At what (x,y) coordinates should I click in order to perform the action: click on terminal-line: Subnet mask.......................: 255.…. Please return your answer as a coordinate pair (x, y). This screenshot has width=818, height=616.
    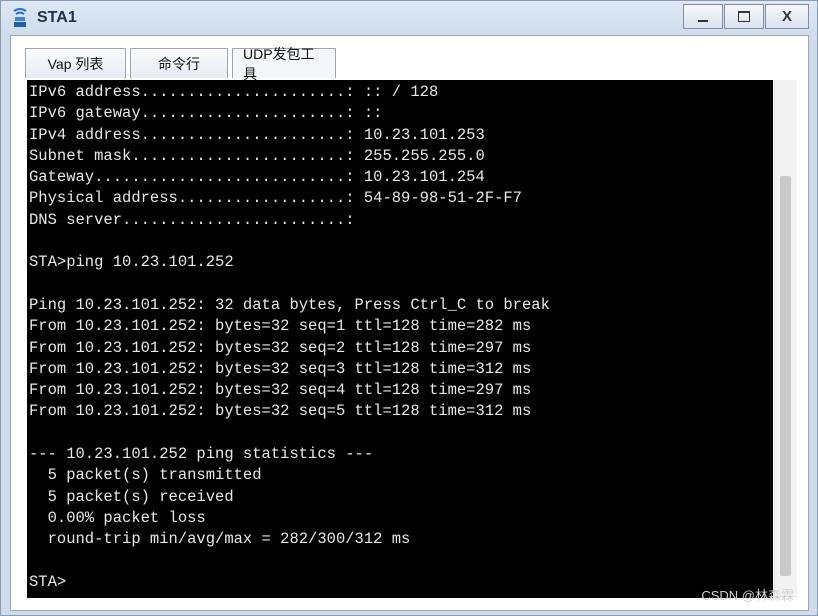
    Looking at the image, I should click on (257, 155).